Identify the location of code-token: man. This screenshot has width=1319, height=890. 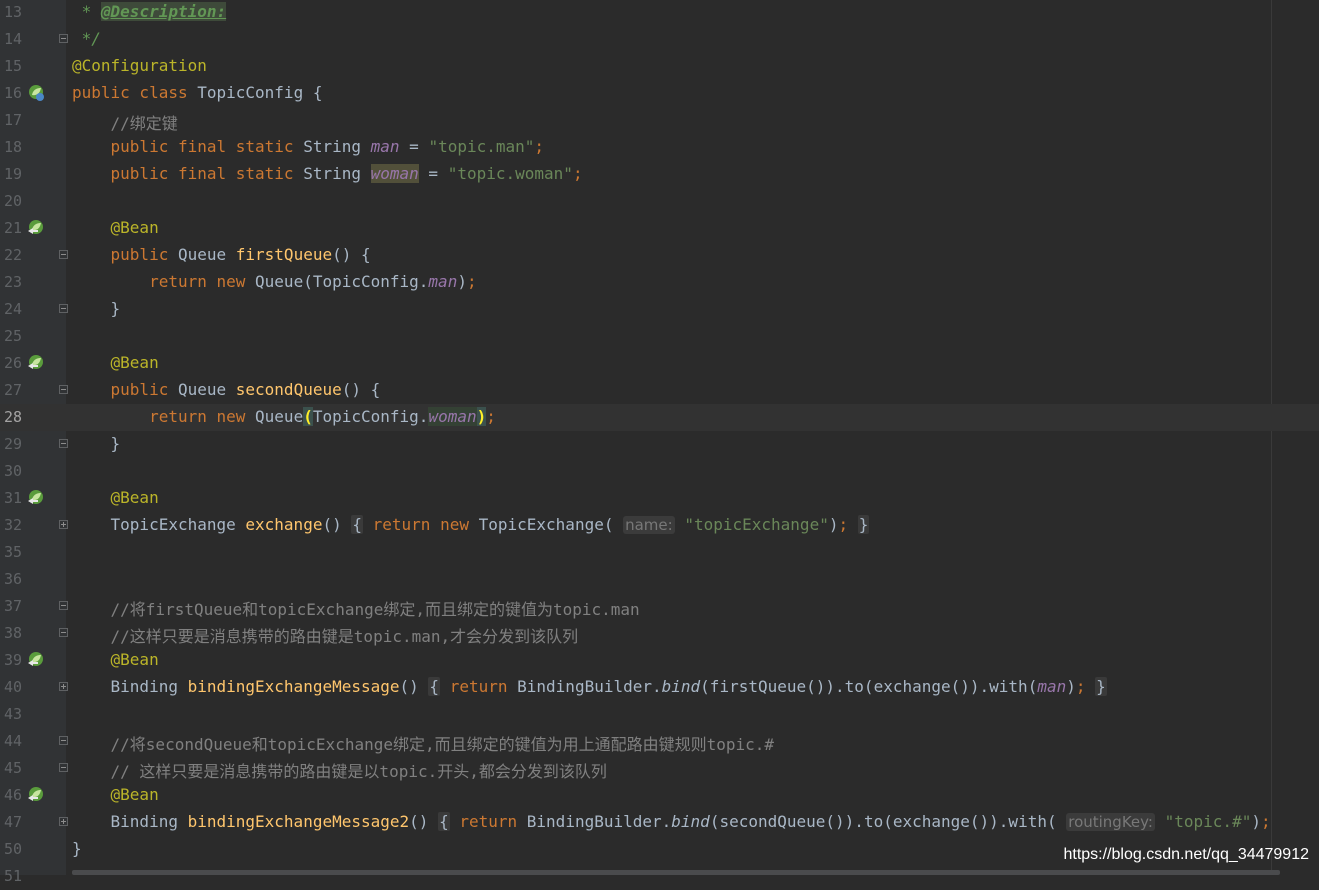
(1052, 686).